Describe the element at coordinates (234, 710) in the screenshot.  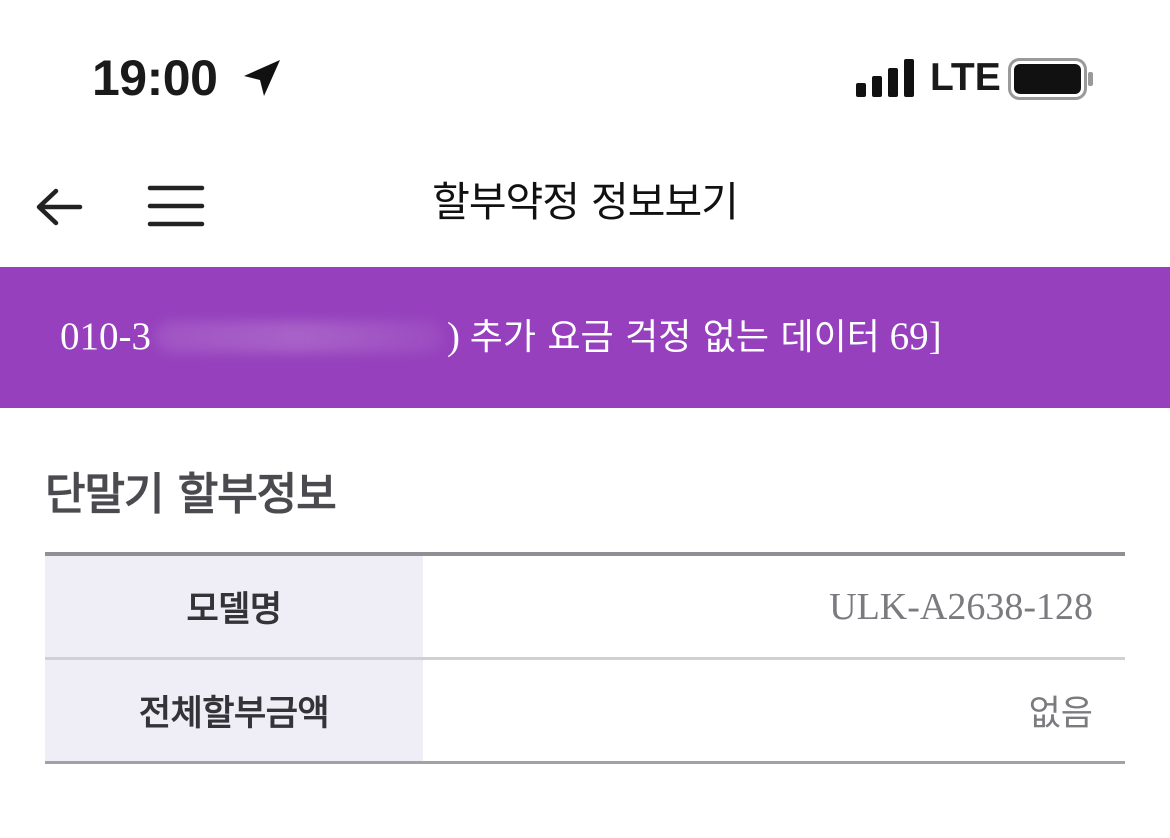
I see `total-installment-label: 전체할부금액` at that location.